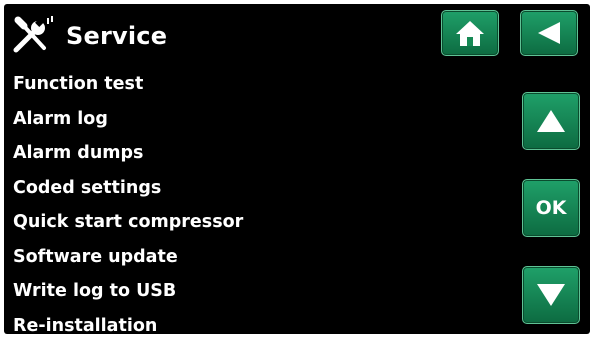  Describe the element at coordinates (223, 191) in the screenshot. I see `menu-item-coded-settings: Coded settings` at that location.